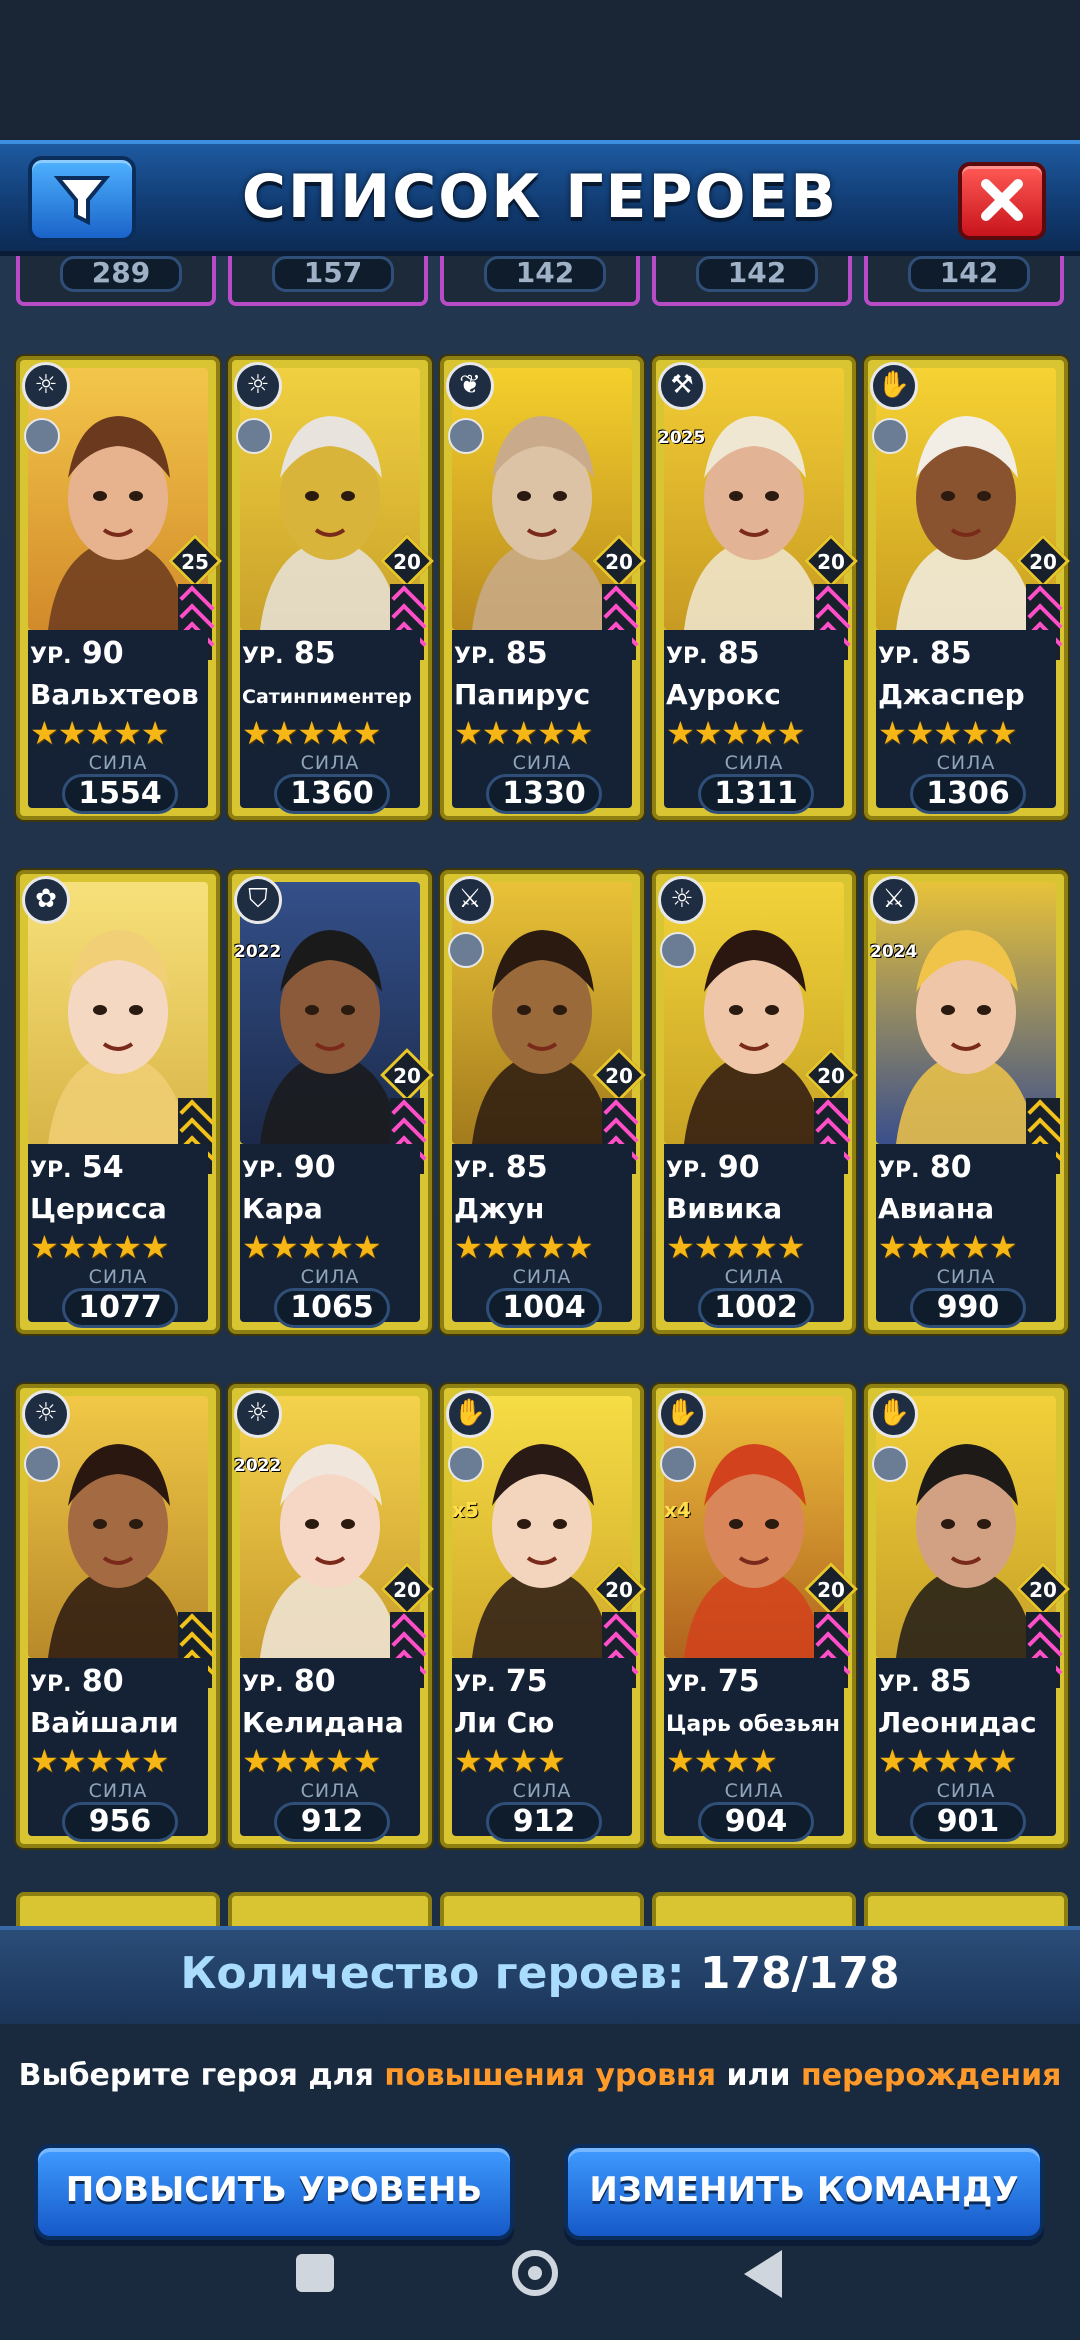 The width and height of the screenshot is (1080, 2340). I want to click on hero-card: ⚔ 2024 УР. 80 Авиана ★★★★★ СИЛА 990, so click(966, 1102).